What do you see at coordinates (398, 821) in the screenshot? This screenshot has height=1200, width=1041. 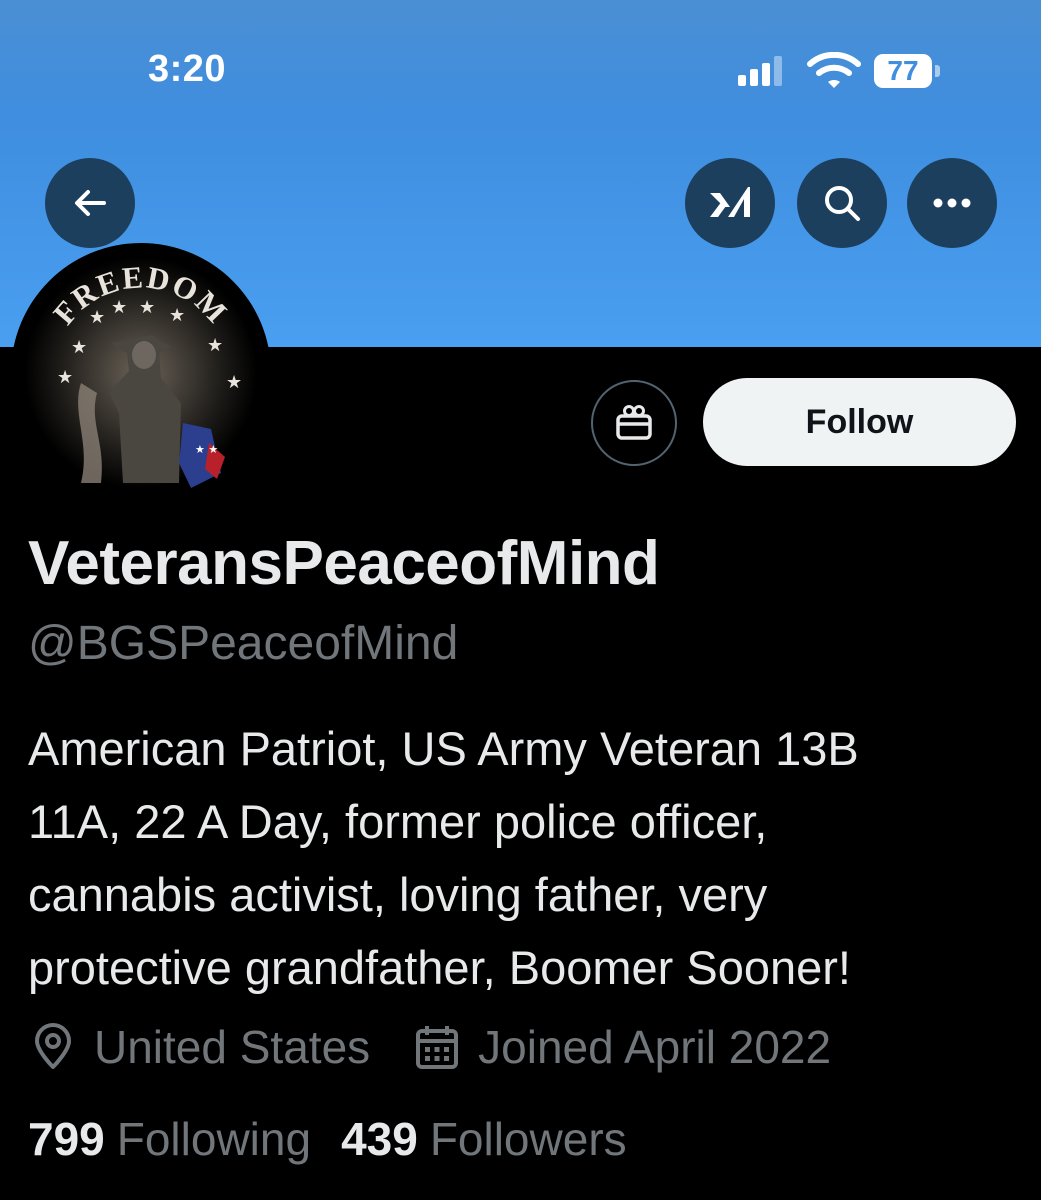 I see `bio-line: 11A, 22 A Day, former police officer,` at bounding box center [398, 821].